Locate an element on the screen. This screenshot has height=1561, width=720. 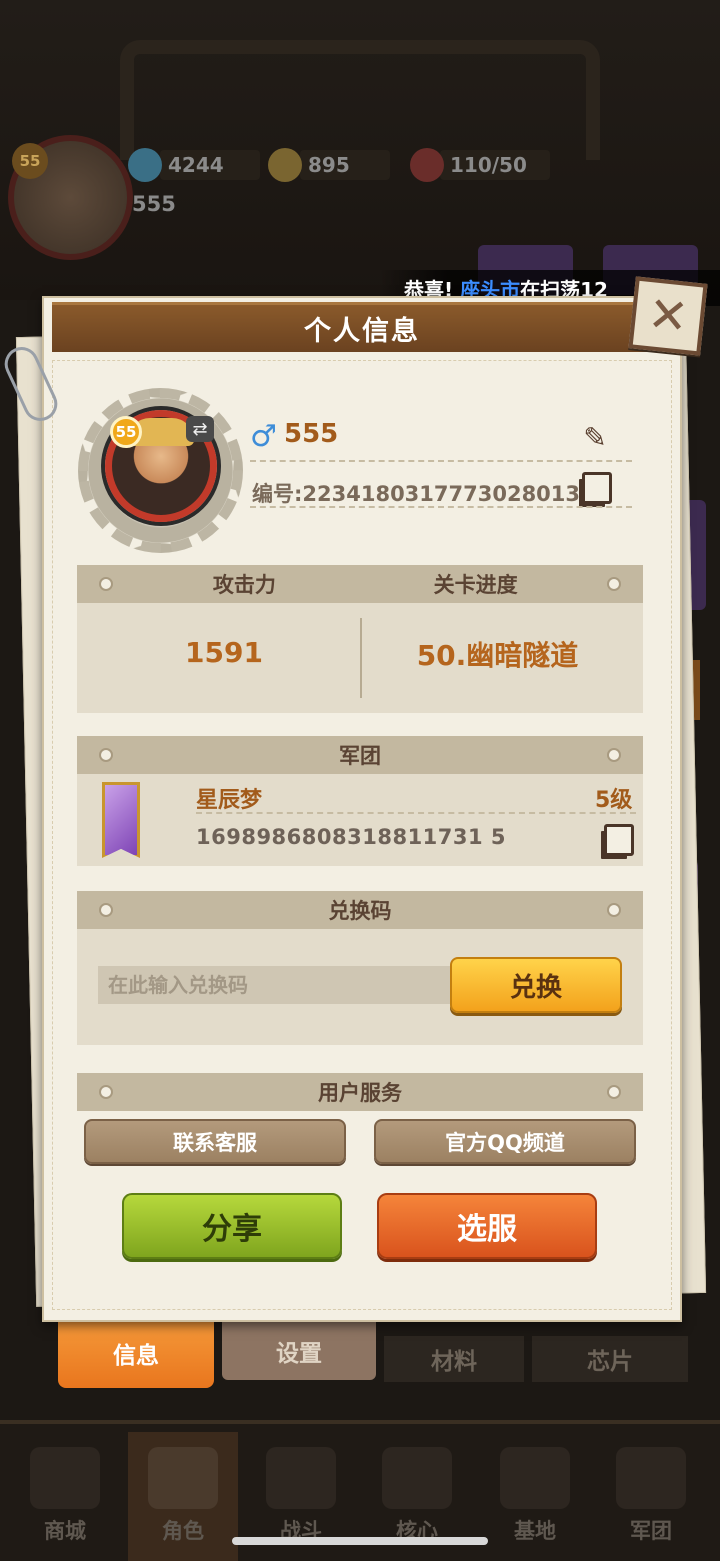
level-badge: 55 is located at coordinates (126, 432).